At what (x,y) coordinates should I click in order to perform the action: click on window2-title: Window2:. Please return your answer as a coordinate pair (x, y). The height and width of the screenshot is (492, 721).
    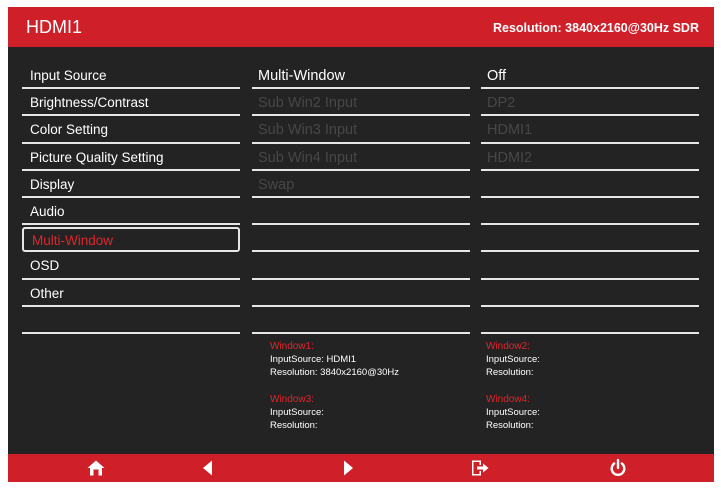
    Looking at the image, I should click on (508, 346).